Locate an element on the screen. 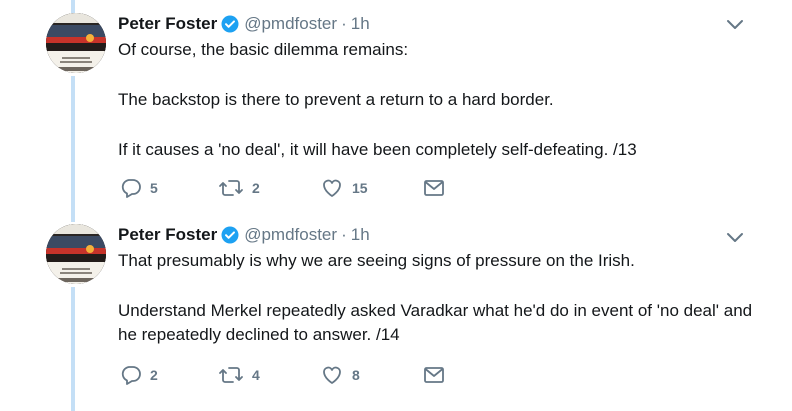  tweet-paragraph: Of course, the basic dilemma remains: is located at coordinates (263, 49).